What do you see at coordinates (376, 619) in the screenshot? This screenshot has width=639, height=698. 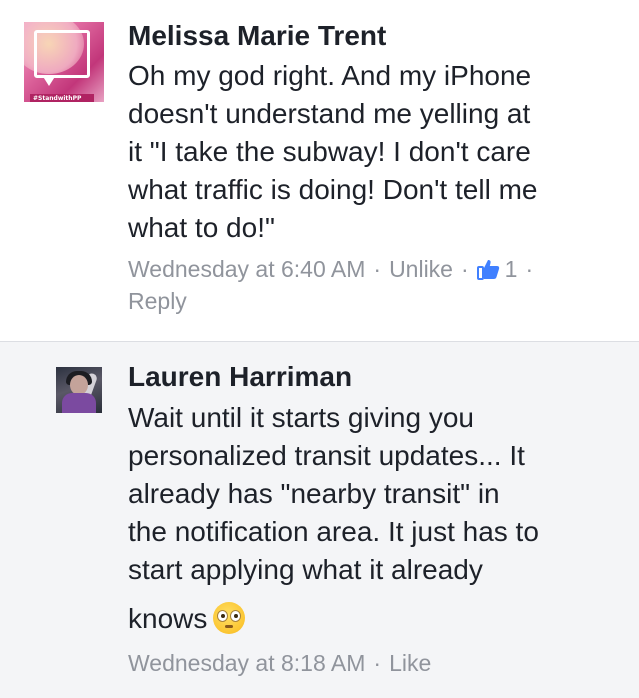 I see `comment-text-line-last: knows` at bounding box center [376, 619].